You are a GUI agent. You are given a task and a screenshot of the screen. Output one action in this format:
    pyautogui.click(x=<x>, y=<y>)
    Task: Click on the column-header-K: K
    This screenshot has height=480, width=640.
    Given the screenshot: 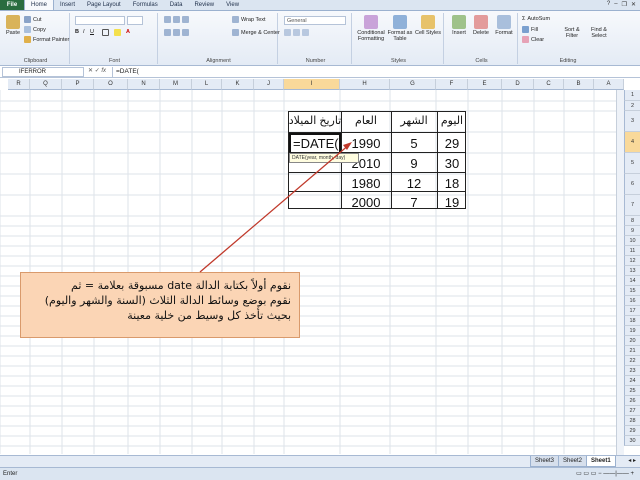 What is the action you would take?
    pyautogui.click(x=238, y=84)
    